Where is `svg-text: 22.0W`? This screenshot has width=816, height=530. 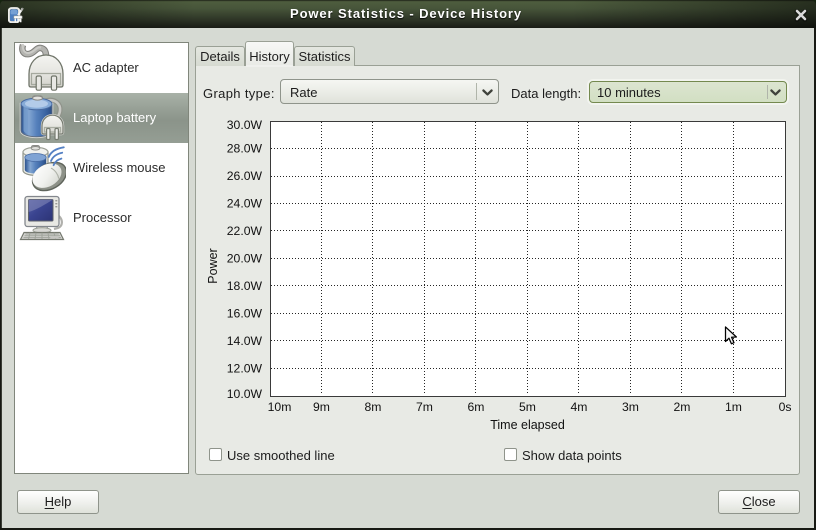 svg-text: 22.0W is located at coordinates (245, 231).